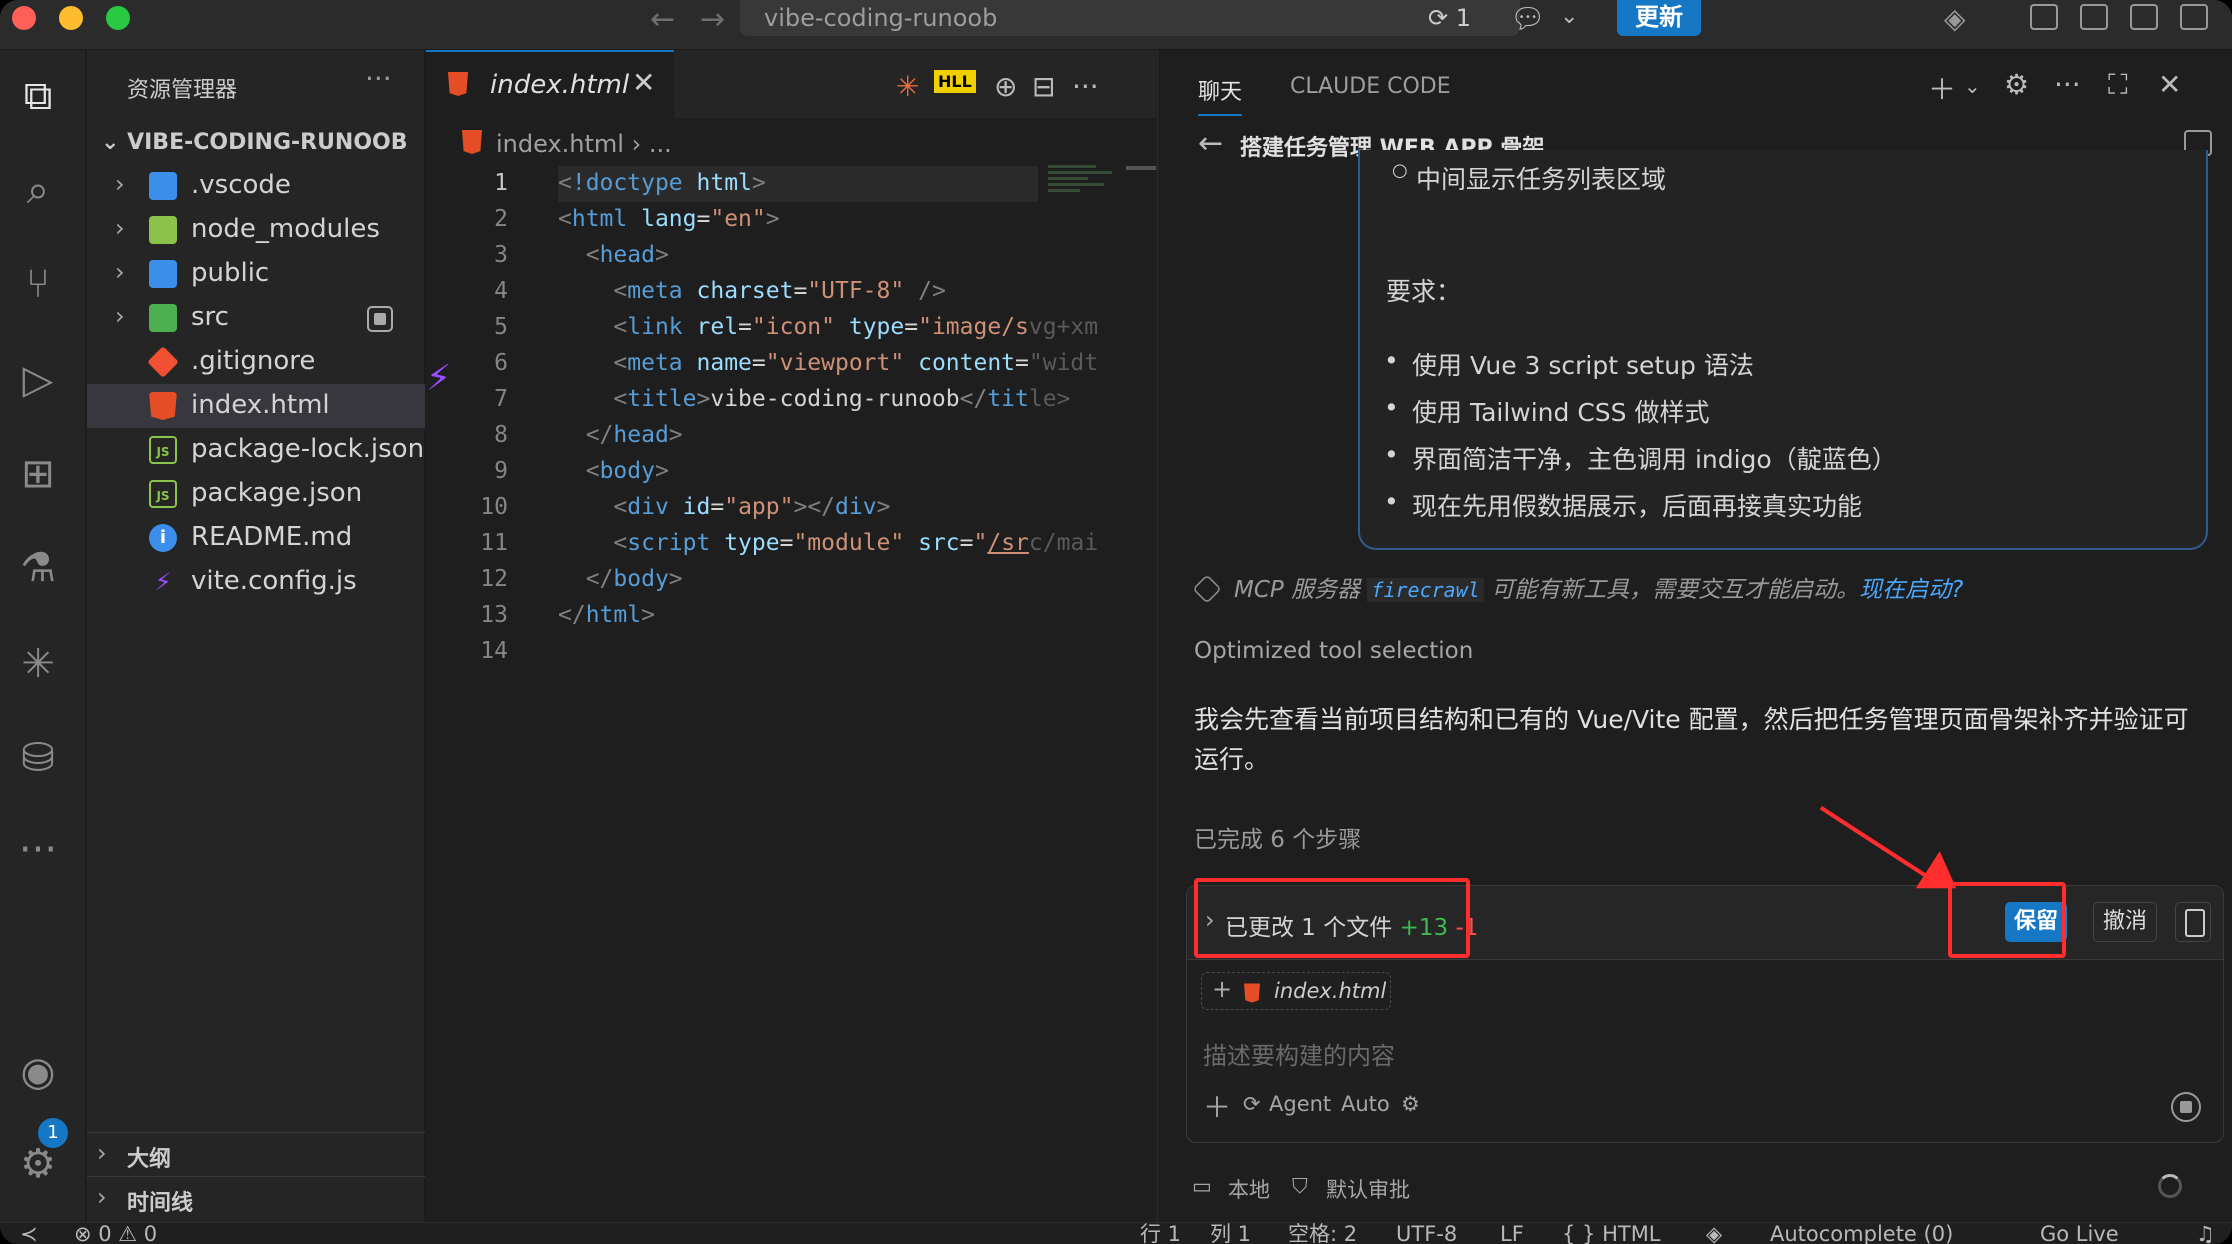  I want to click on remote-icon: ≺, so click(29, 1233).